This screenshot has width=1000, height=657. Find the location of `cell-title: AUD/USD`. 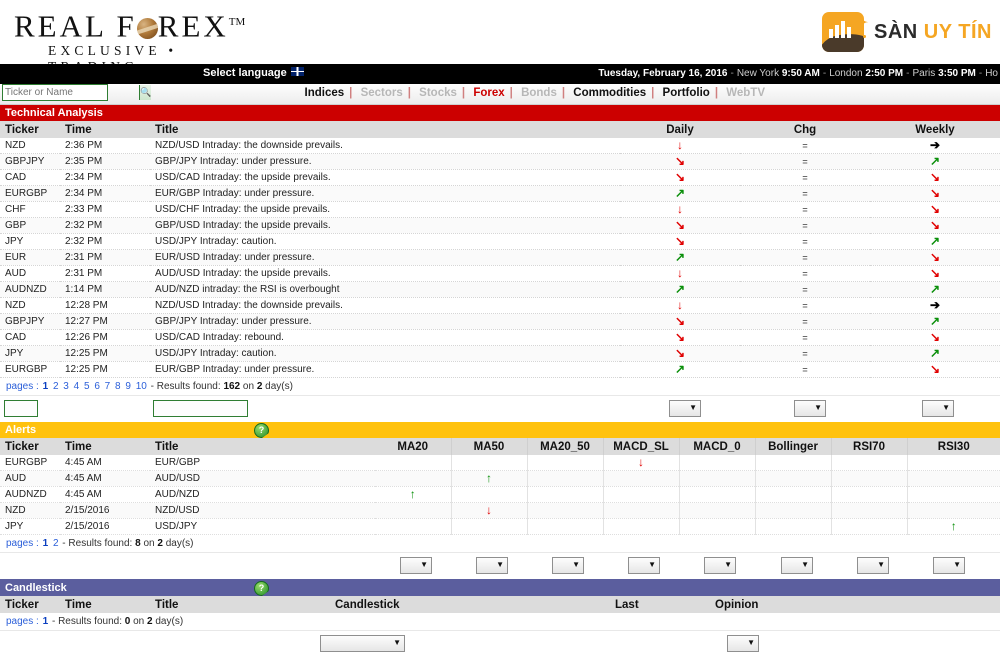

cell-title: AUD/USD is located at coordinates (262, 478).